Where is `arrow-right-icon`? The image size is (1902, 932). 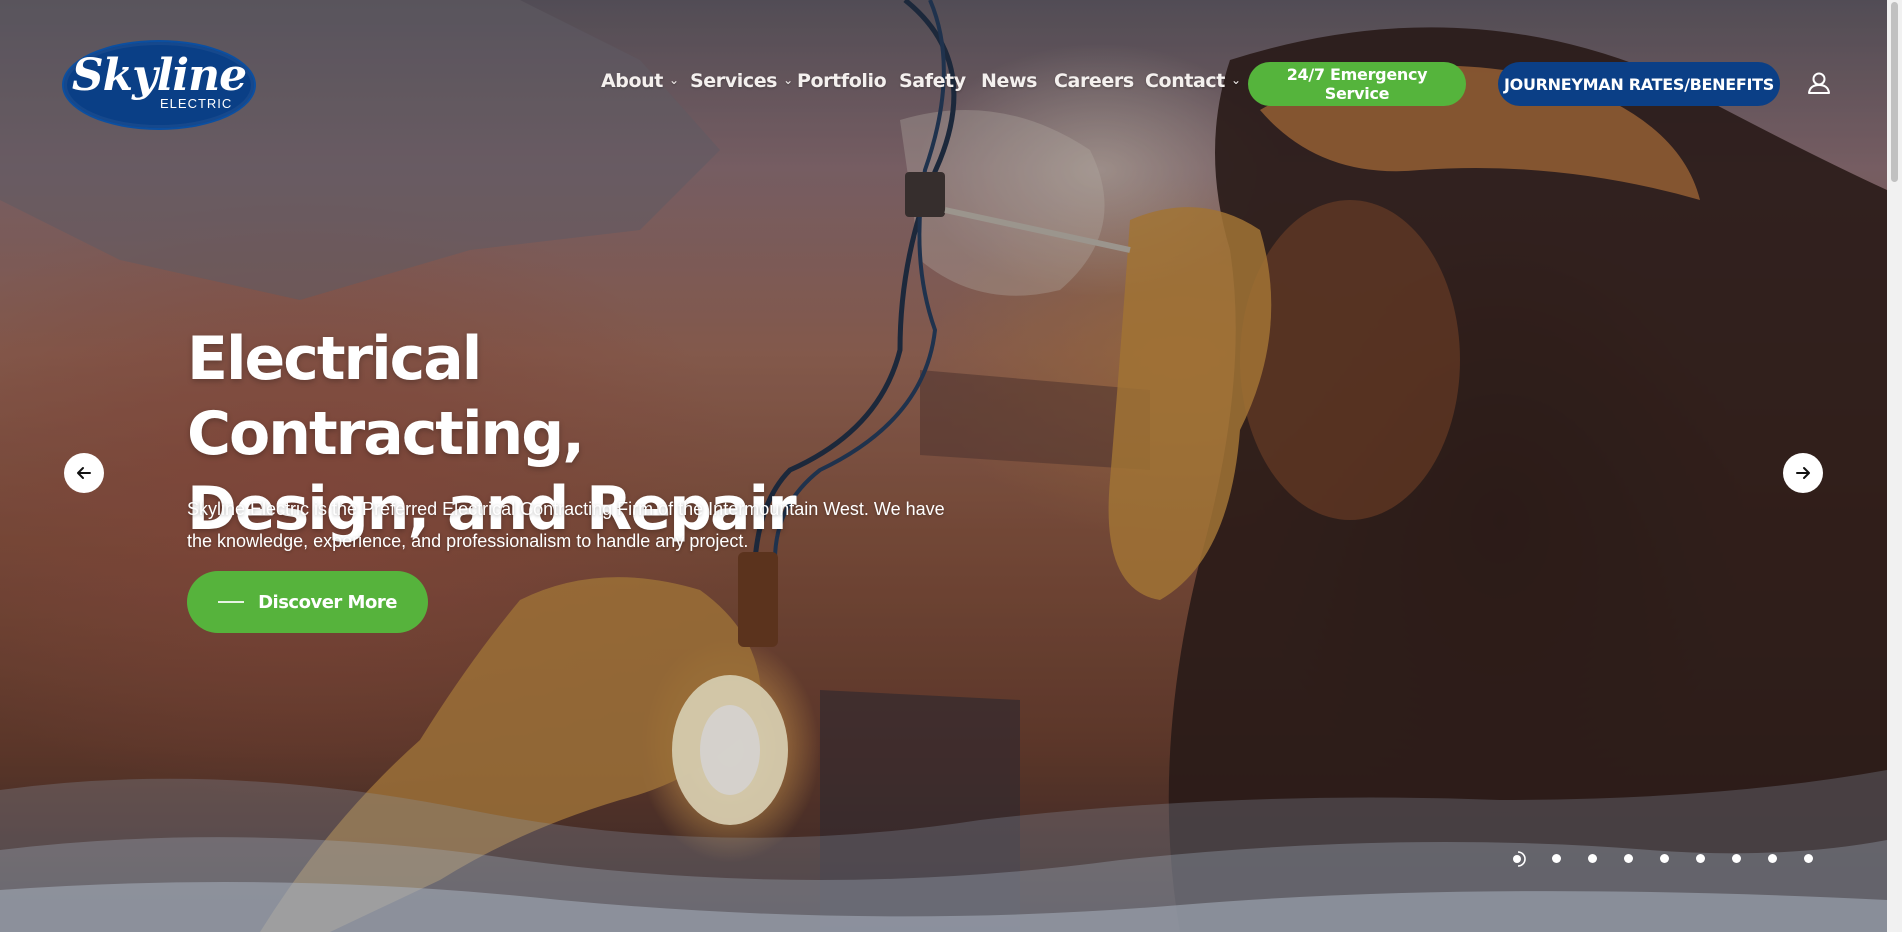 arrow-right-icon is located at coordinates (1803, 473).